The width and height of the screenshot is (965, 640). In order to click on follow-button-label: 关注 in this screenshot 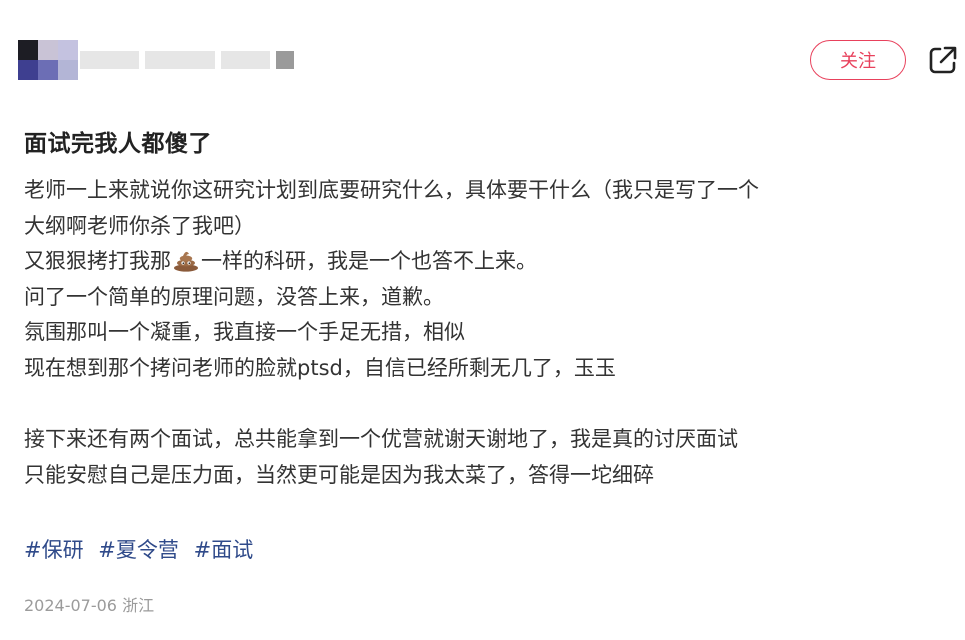, I will do `click(858, 61)`.